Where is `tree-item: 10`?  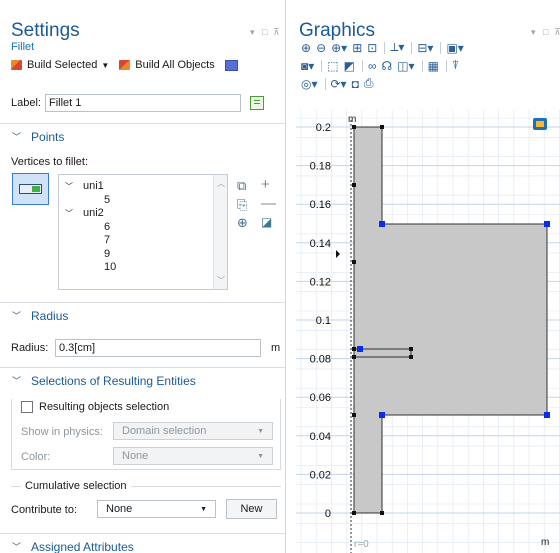
tree-item: 10 is located at coordinates (143, 268).